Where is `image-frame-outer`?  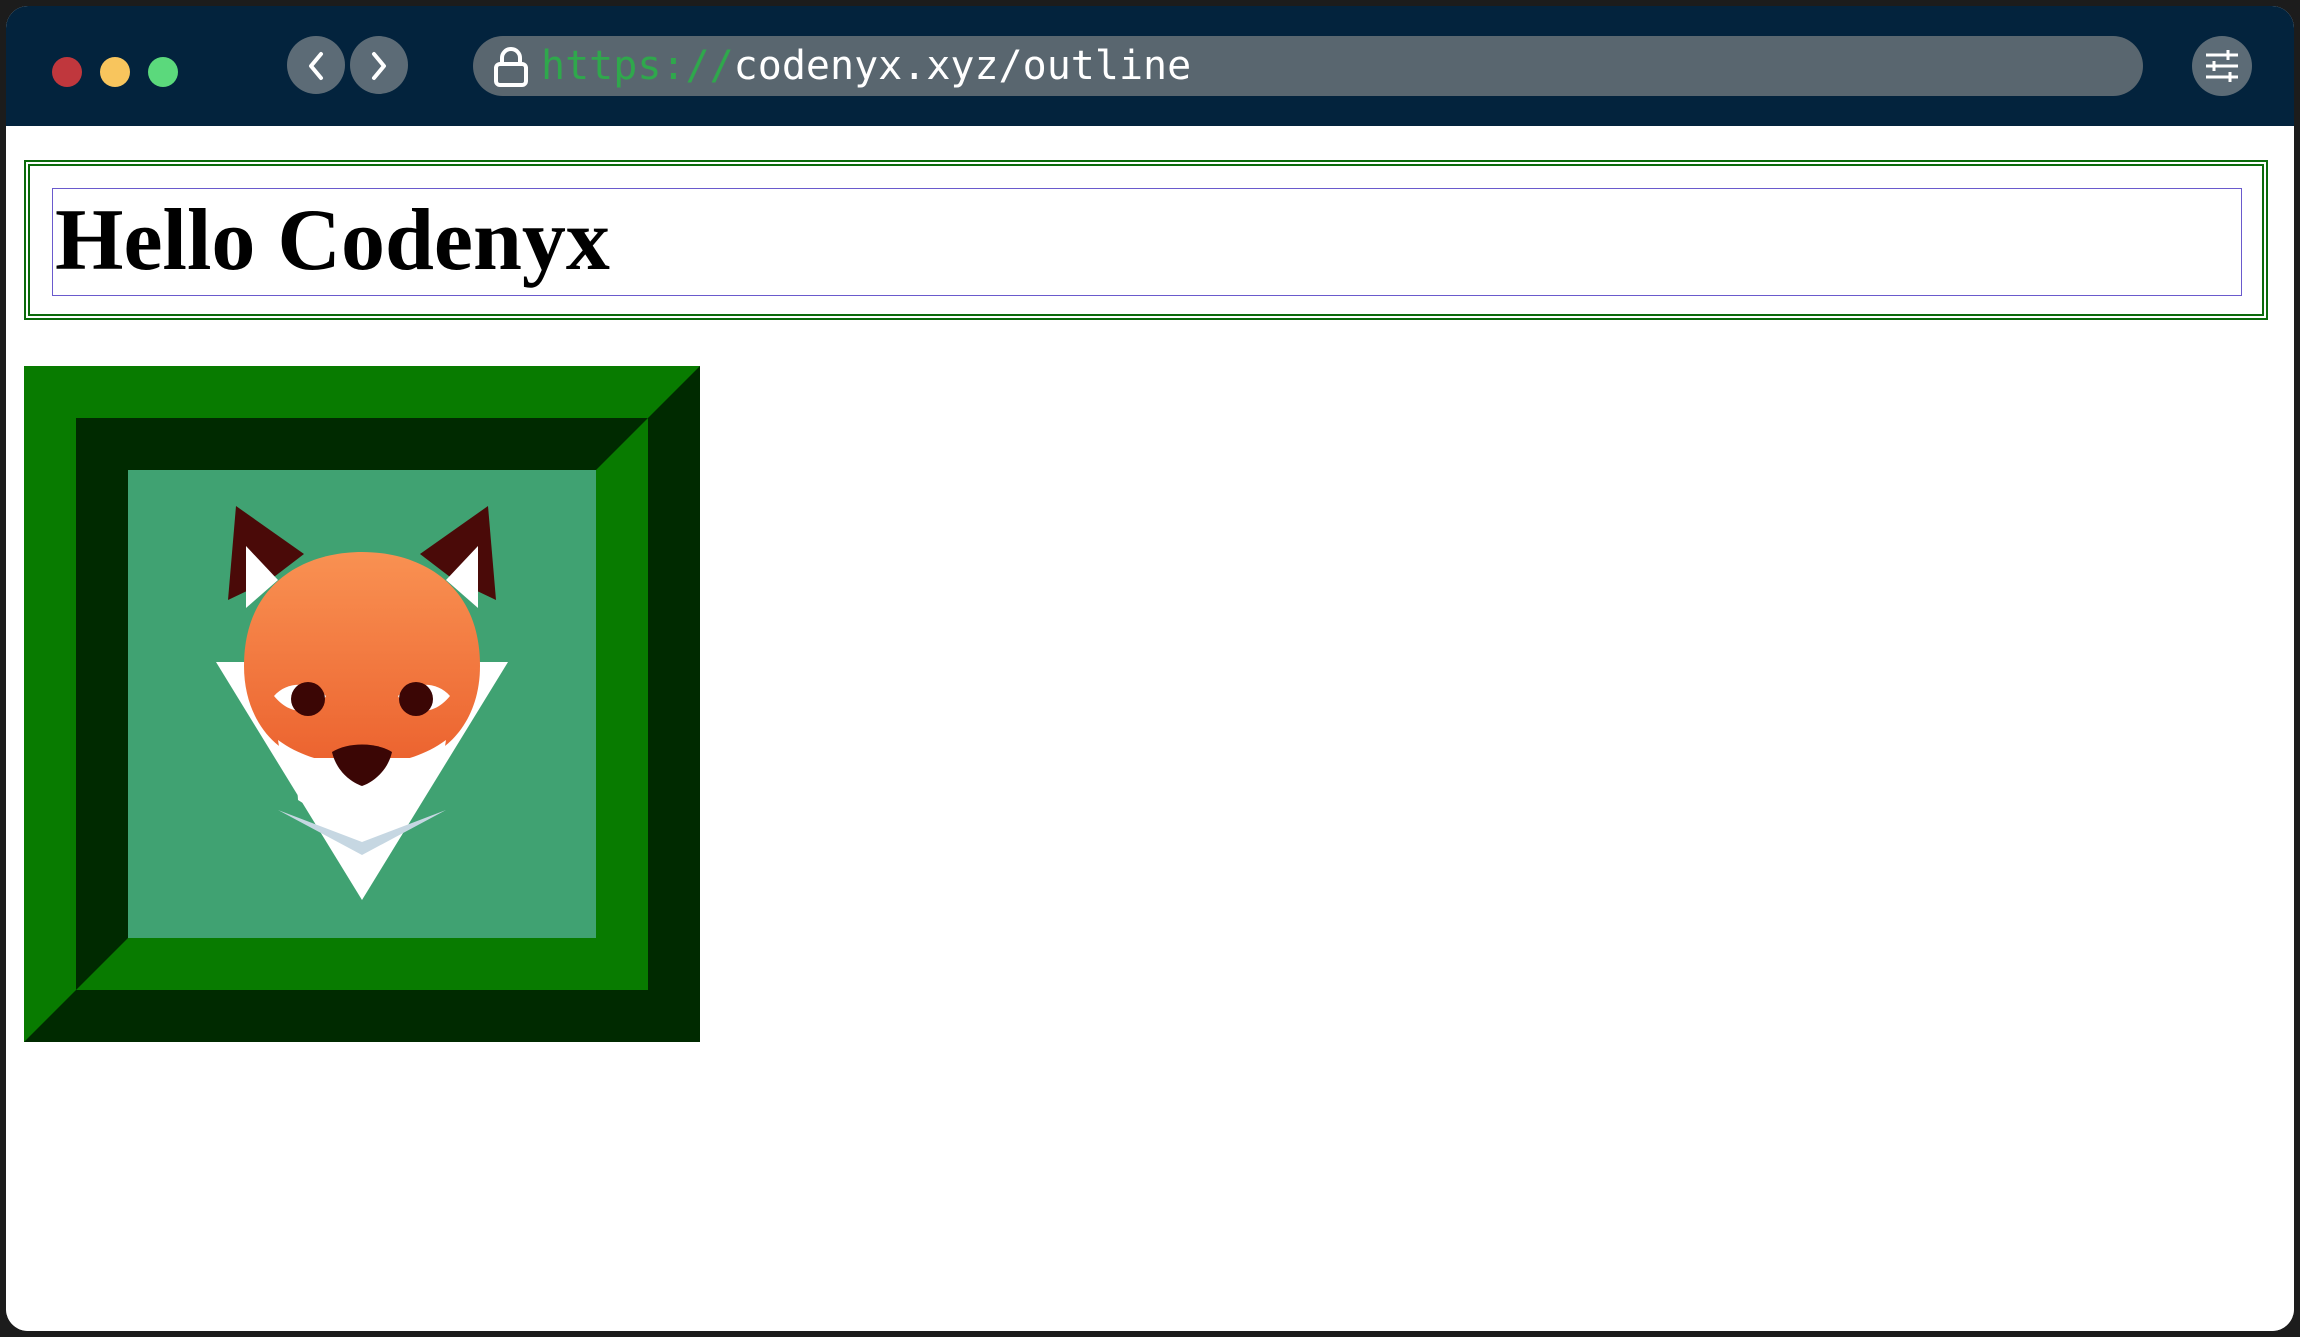 image-frame-outer is located at coordinates (362, 704).